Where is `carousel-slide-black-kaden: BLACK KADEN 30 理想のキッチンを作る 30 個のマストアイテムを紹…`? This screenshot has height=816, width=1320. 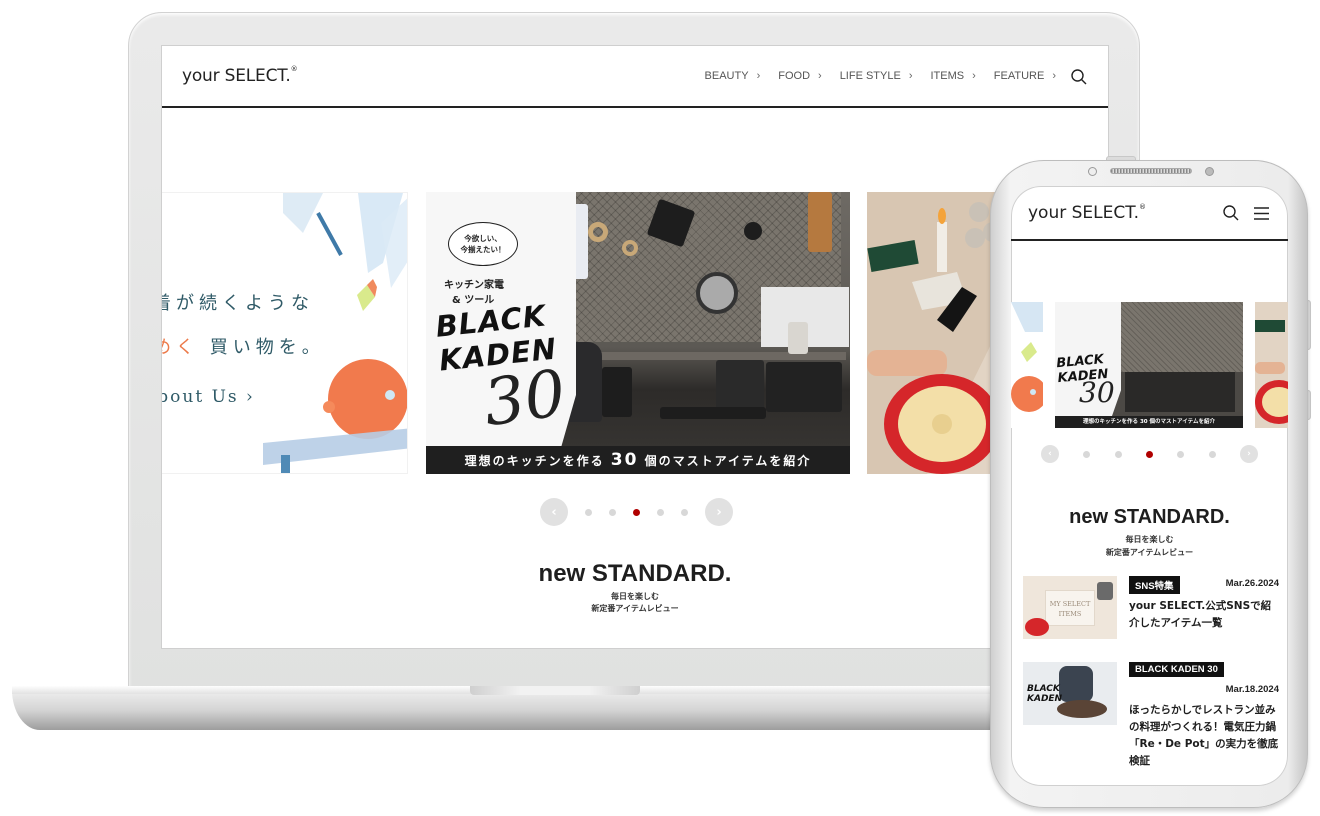
carousel-slide-black-kaden: BLACK KADEN 30 理想のキッチンを作る 30 個のマストアイテムを紹… is located at coordinates (1149, 365).